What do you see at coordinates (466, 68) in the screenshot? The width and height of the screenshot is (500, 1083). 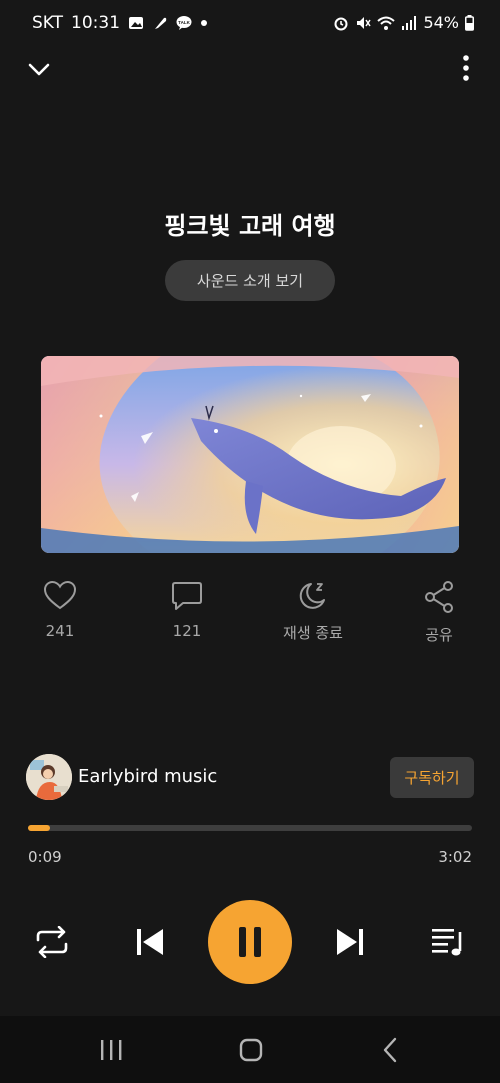 I see `more-vert-icon` at bounding box center [466, 68].